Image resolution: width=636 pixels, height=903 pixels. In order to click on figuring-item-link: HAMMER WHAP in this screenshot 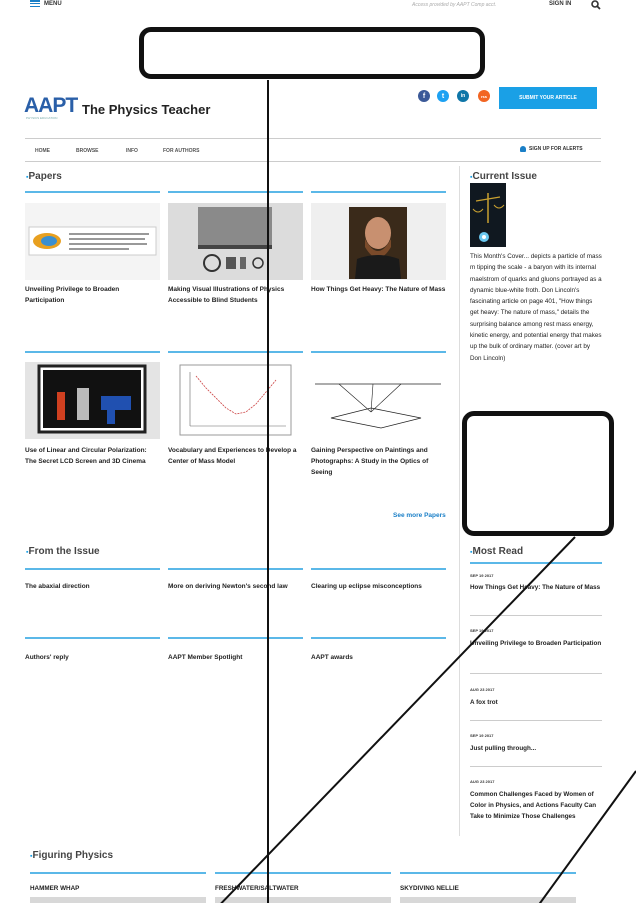, I will do `click(54, 888)`.